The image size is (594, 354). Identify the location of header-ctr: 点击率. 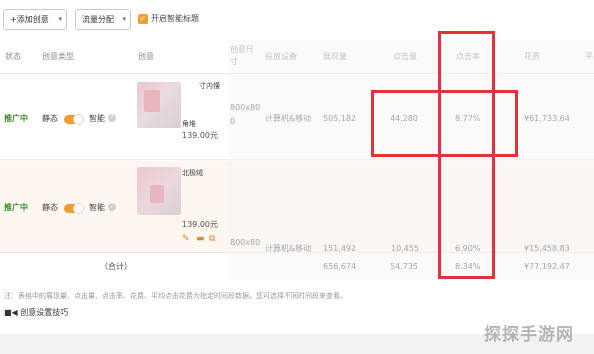
(468, 56).